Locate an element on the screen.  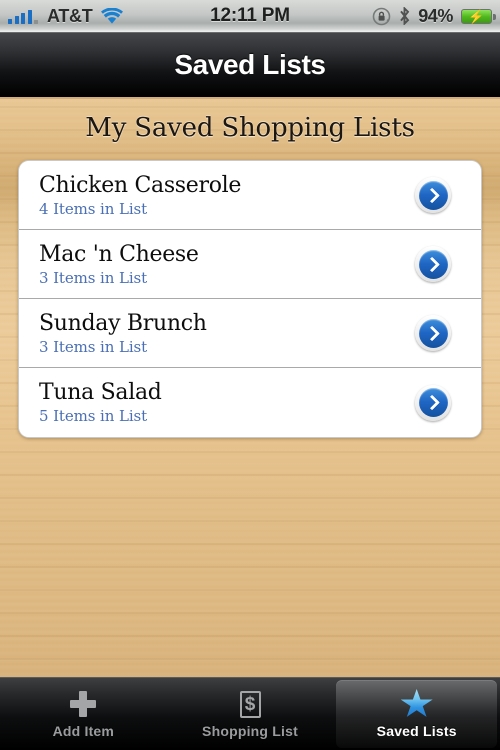
list-item: Chicken Casserole 4 Items in List is located at coordinates (250, 195).